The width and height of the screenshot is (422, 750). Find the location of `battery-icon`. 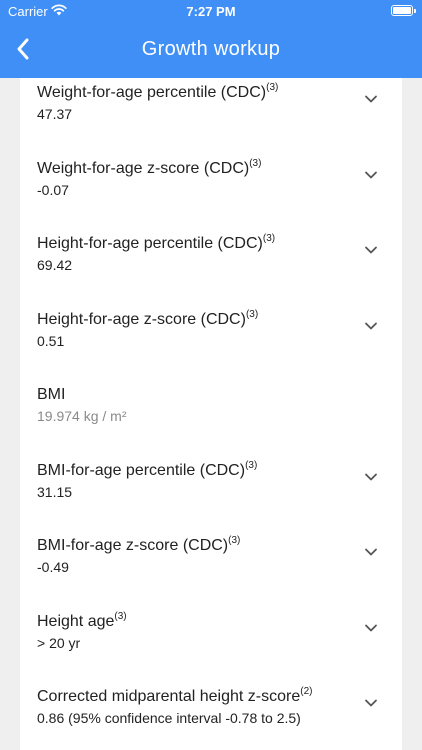

battery-icon is located at coordinates (403, 10).